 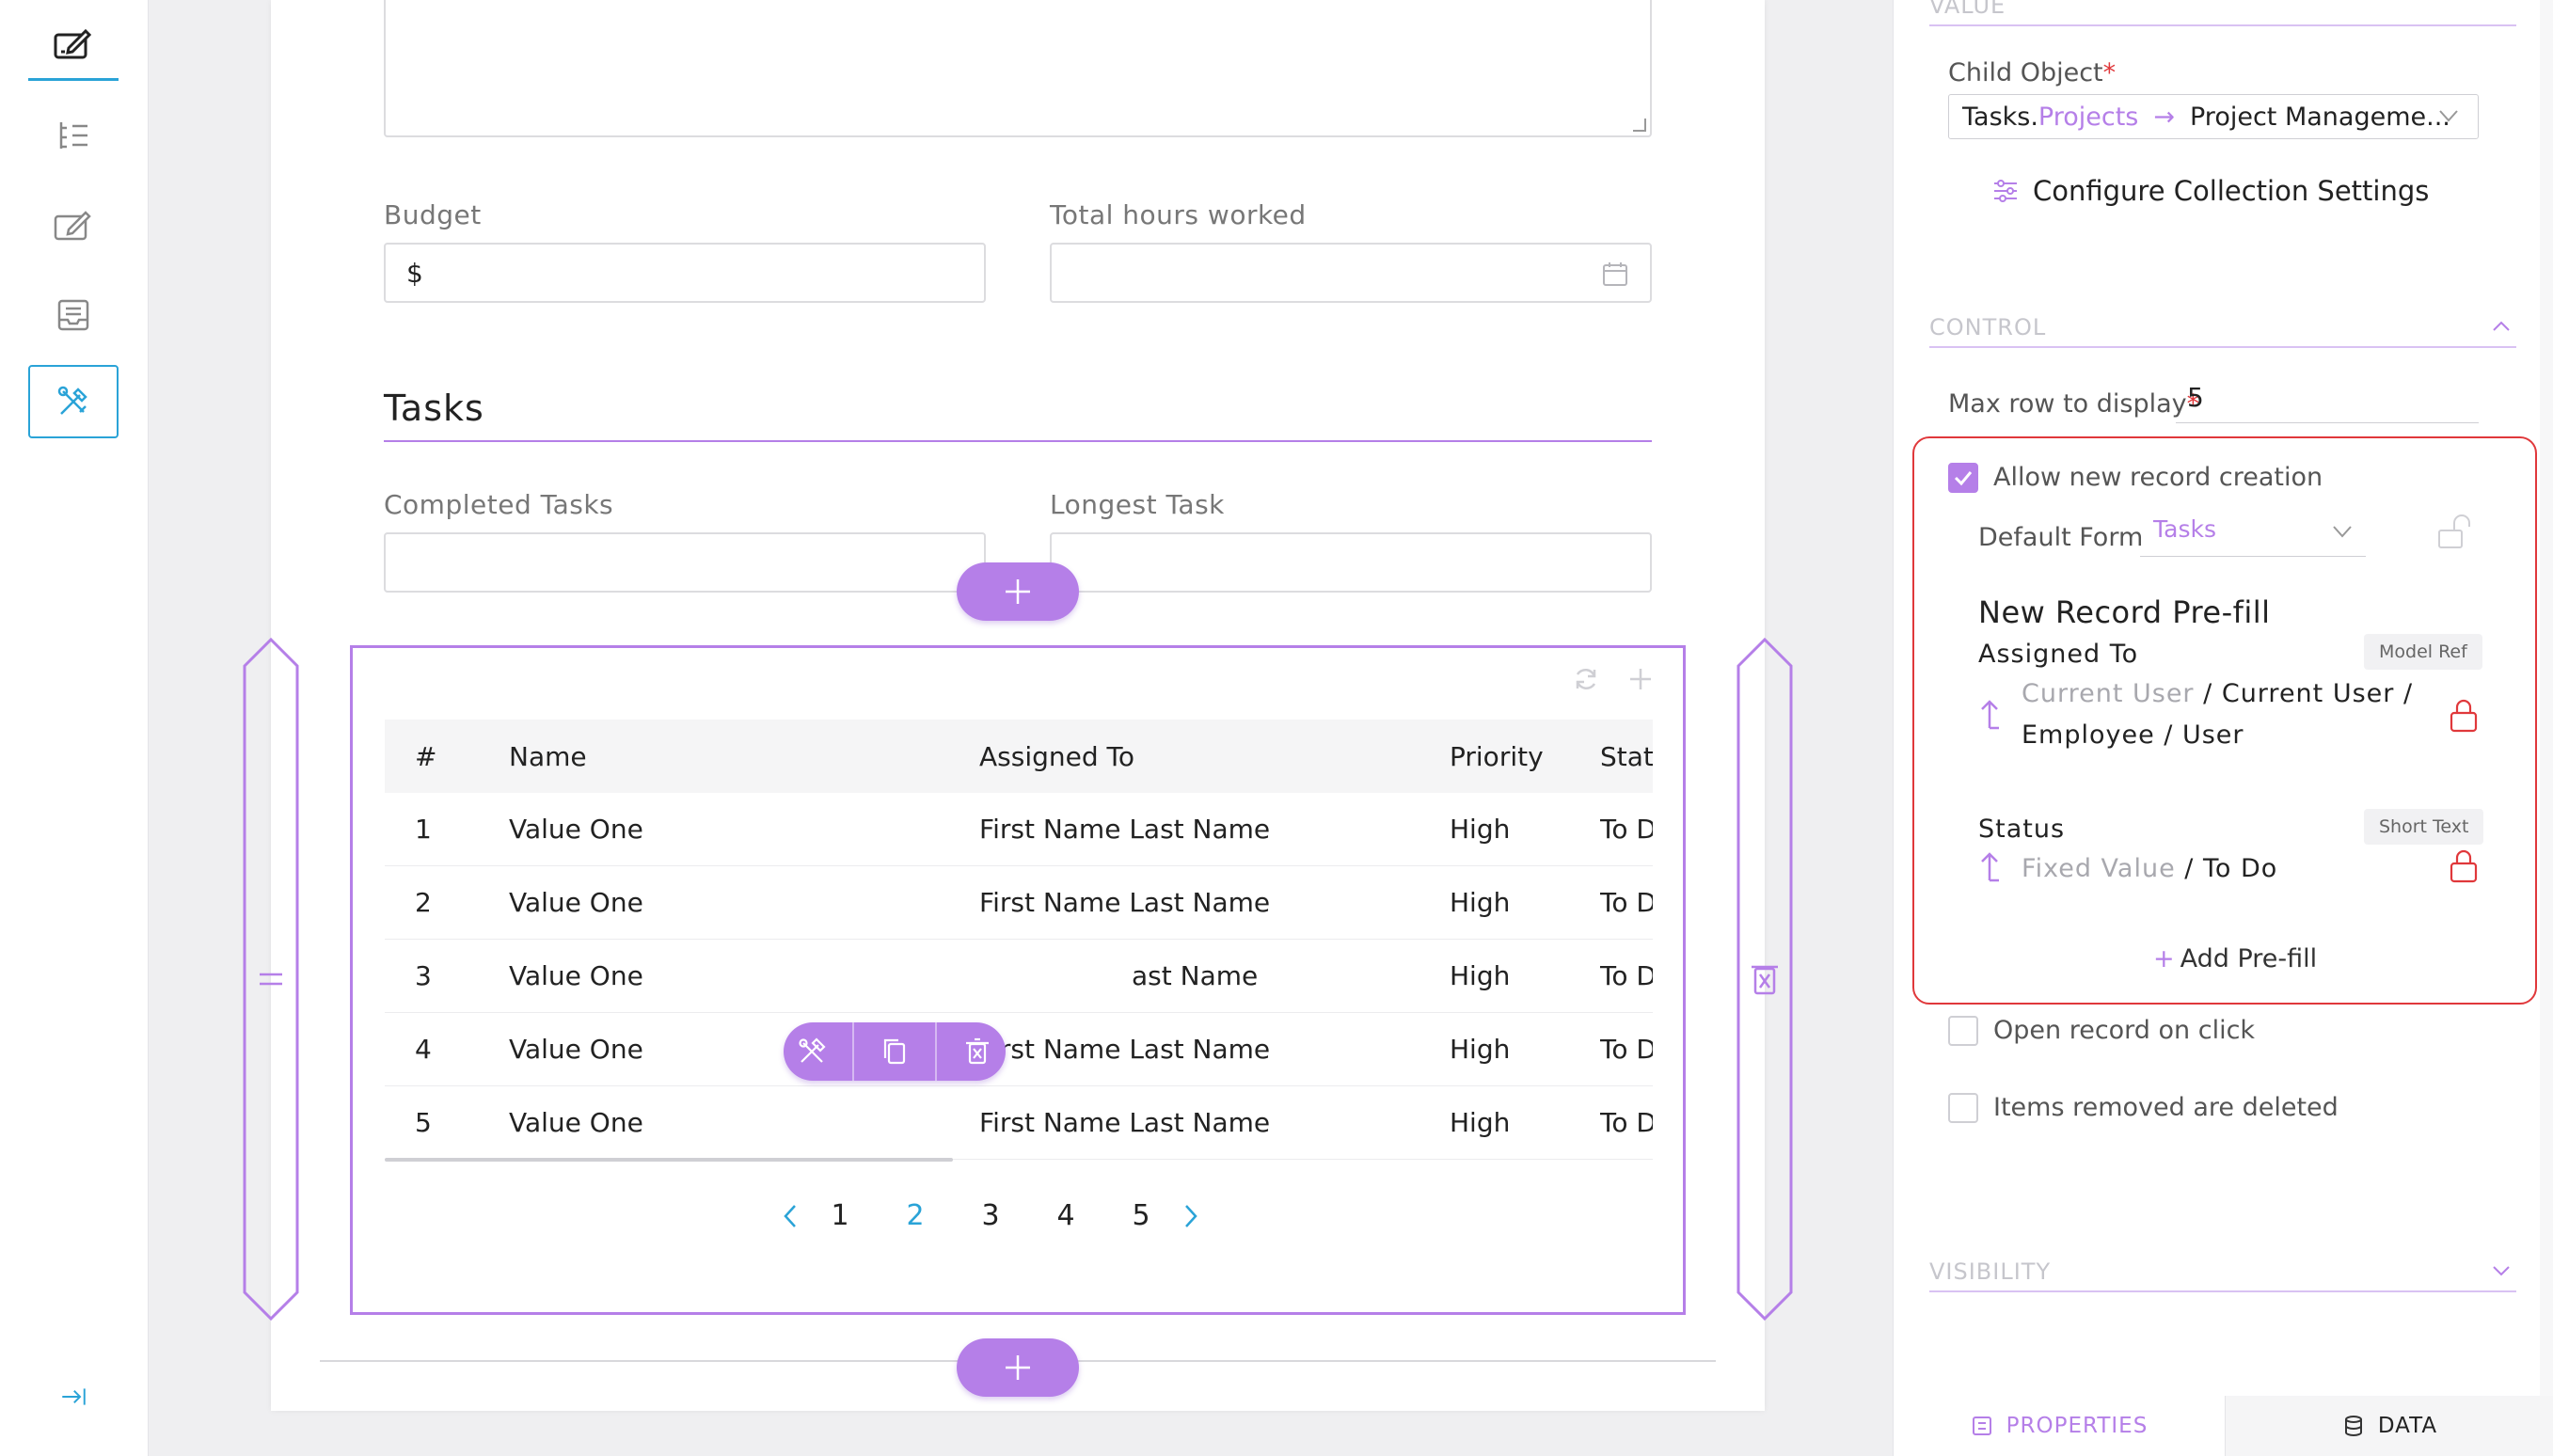 I want to click on table-header: # Name Assigned To Priority Stat, so click(x=1019, y=756).